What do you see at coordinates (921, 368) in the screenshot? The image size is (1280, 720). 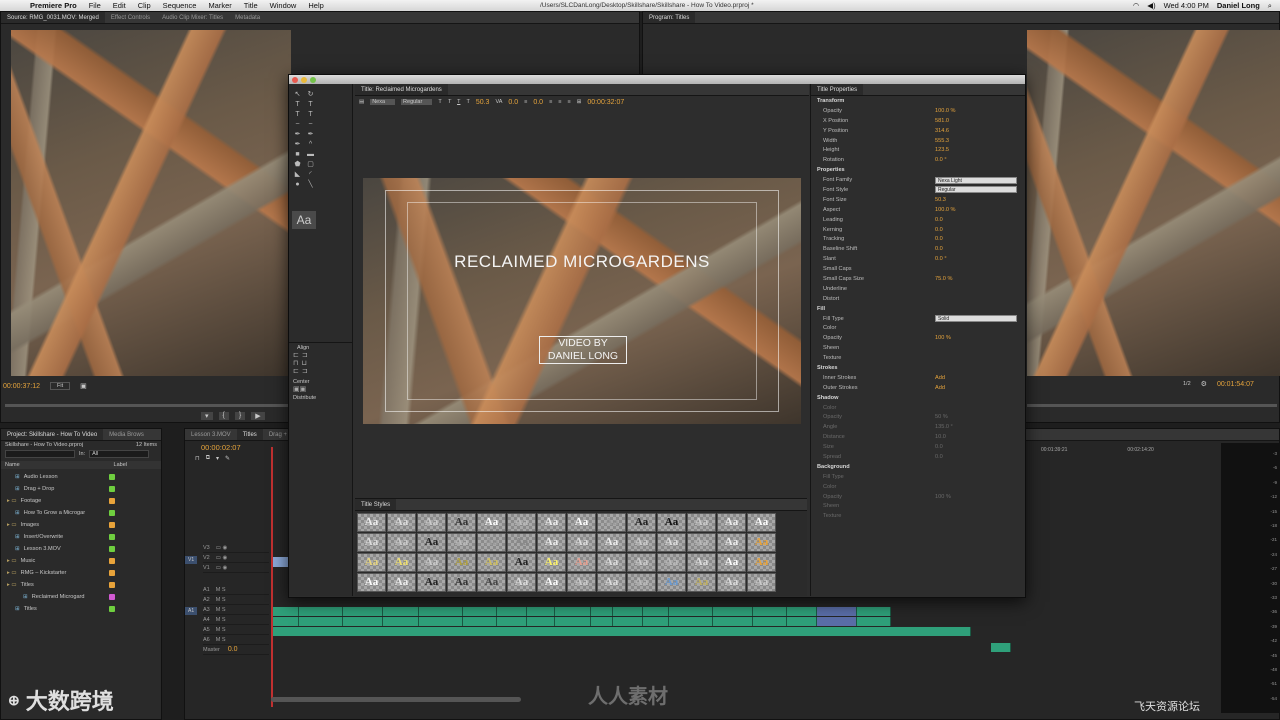 I see `property-row: Strokes` at bounding box center [921, 368].